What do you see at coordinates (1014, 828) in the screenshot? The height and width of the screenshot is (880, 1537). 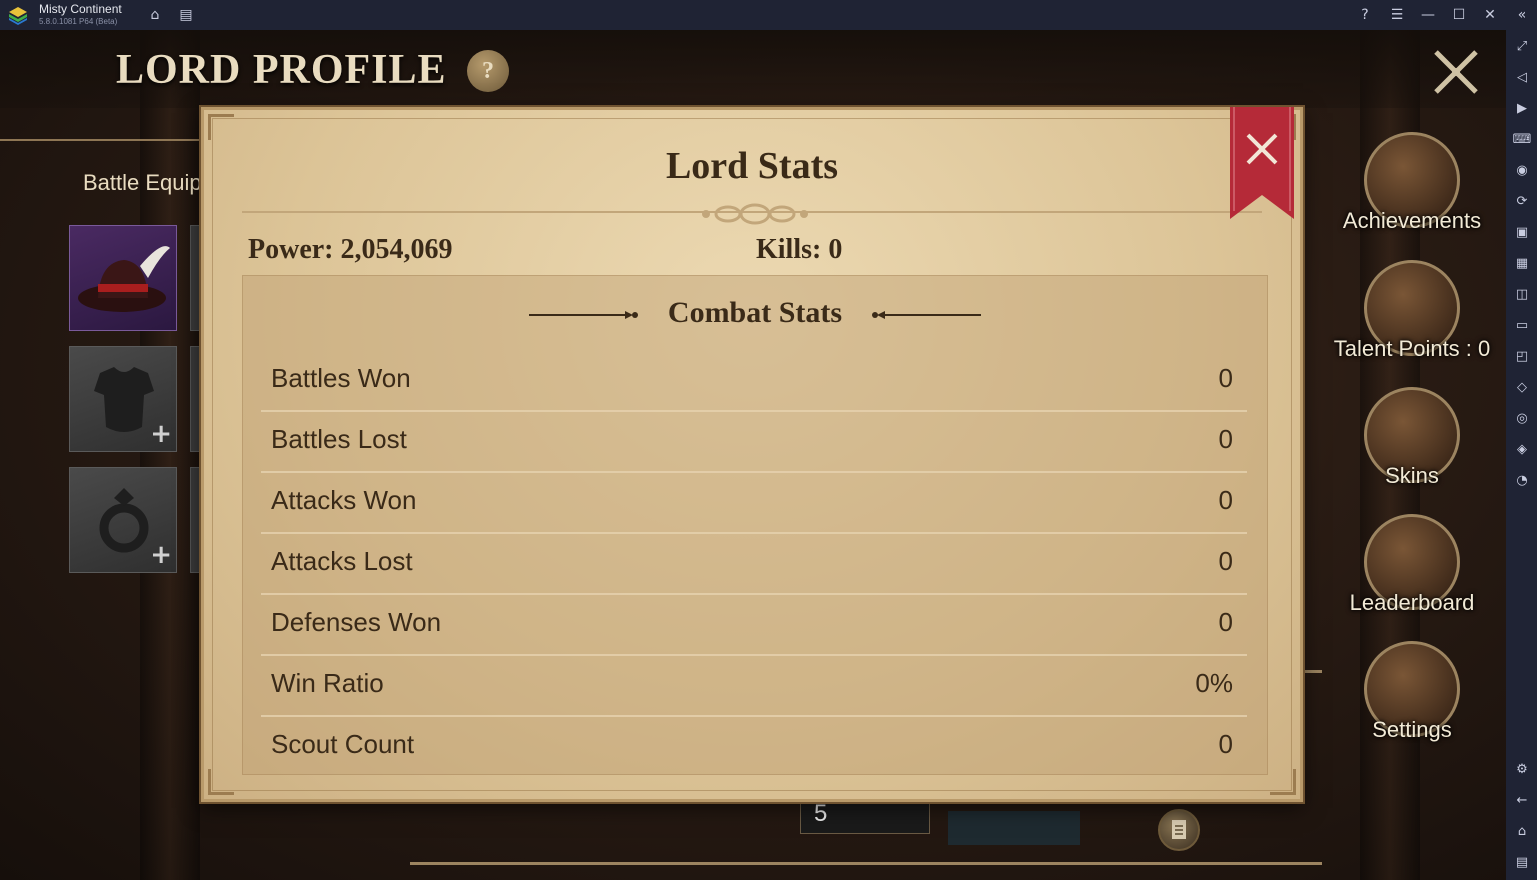 I see `lord-name-box` at bounding box center [1014, 828].